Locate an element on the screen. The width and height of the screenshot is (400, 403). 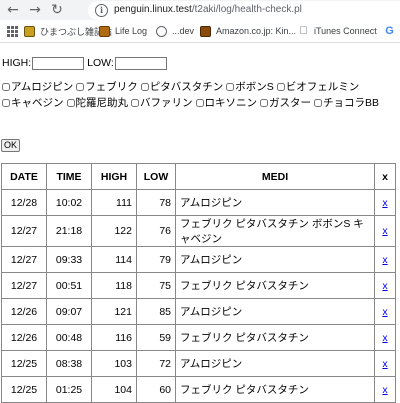
cell-low: 60 is located at coordinates (156, 389).